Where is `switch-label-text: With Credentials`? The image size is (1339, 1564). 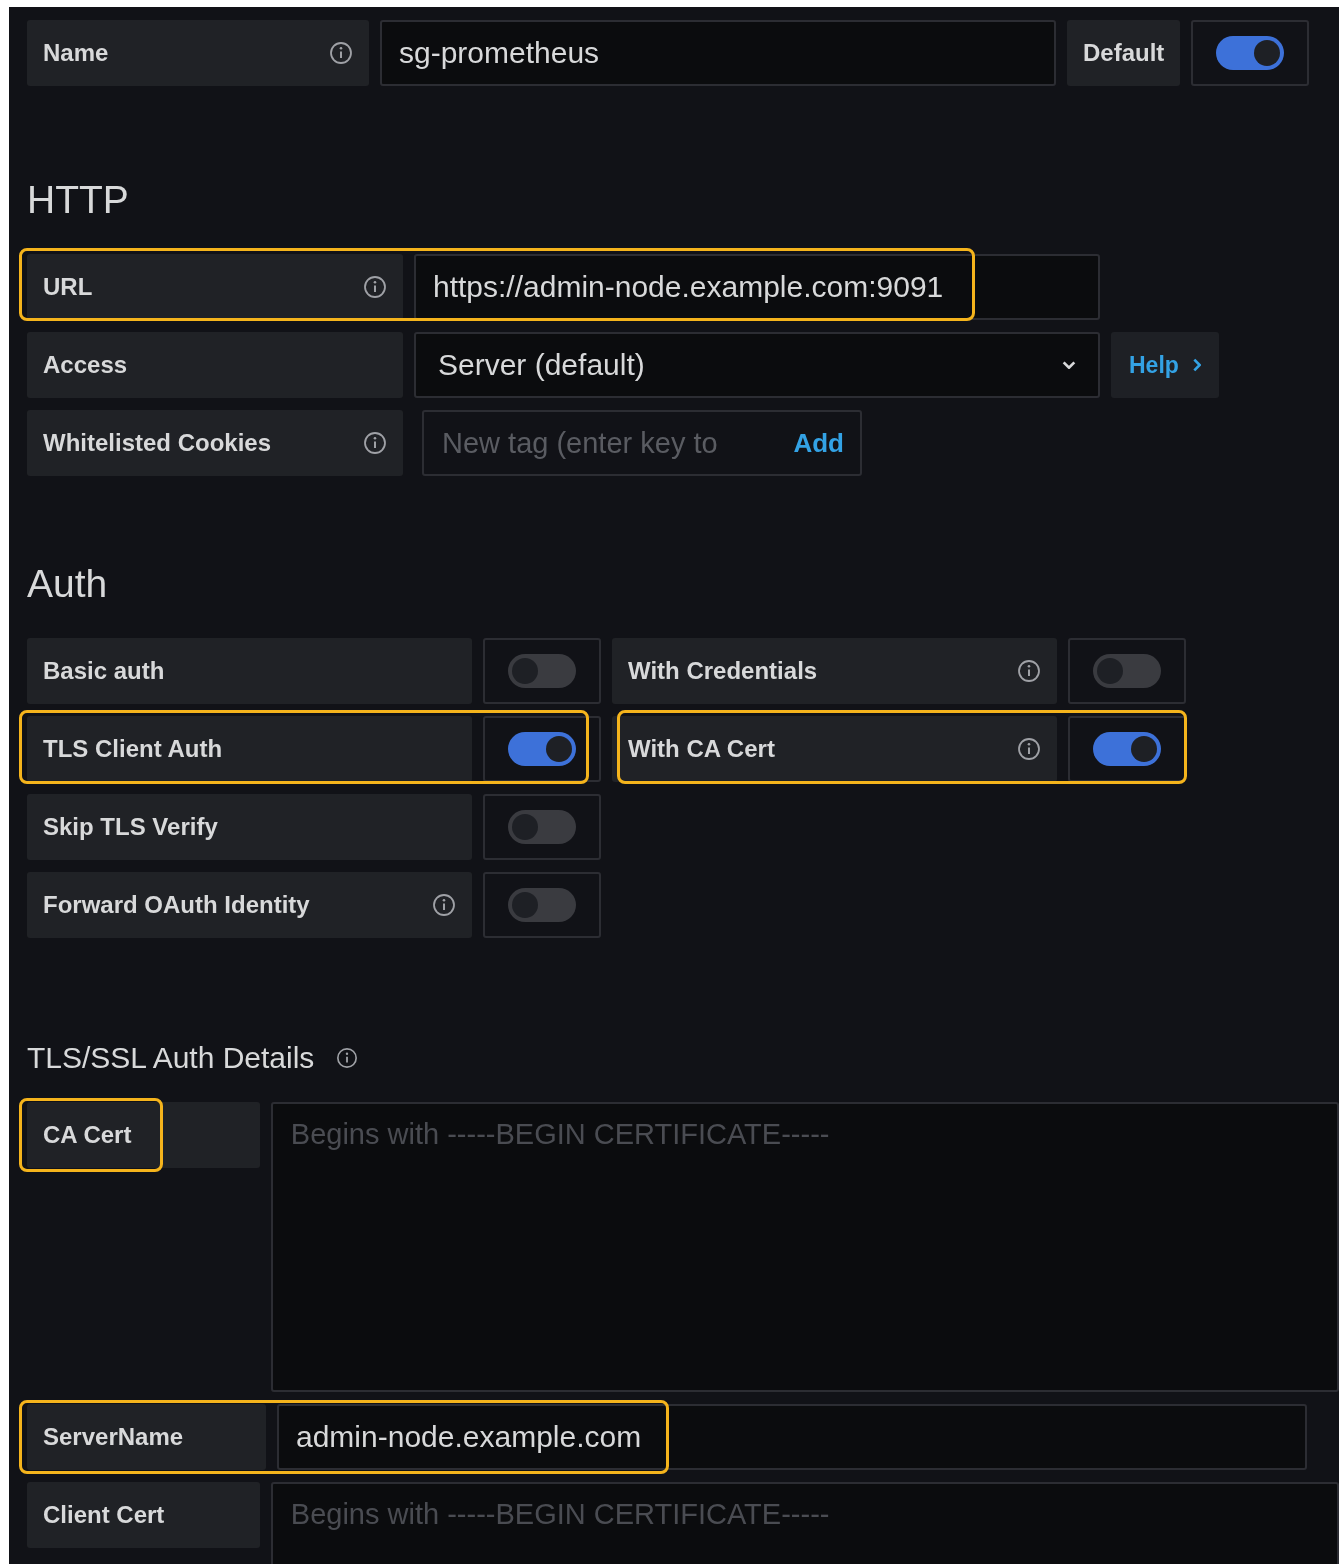
switch-label-text: With Credentials is located at coordinates (723, 671).